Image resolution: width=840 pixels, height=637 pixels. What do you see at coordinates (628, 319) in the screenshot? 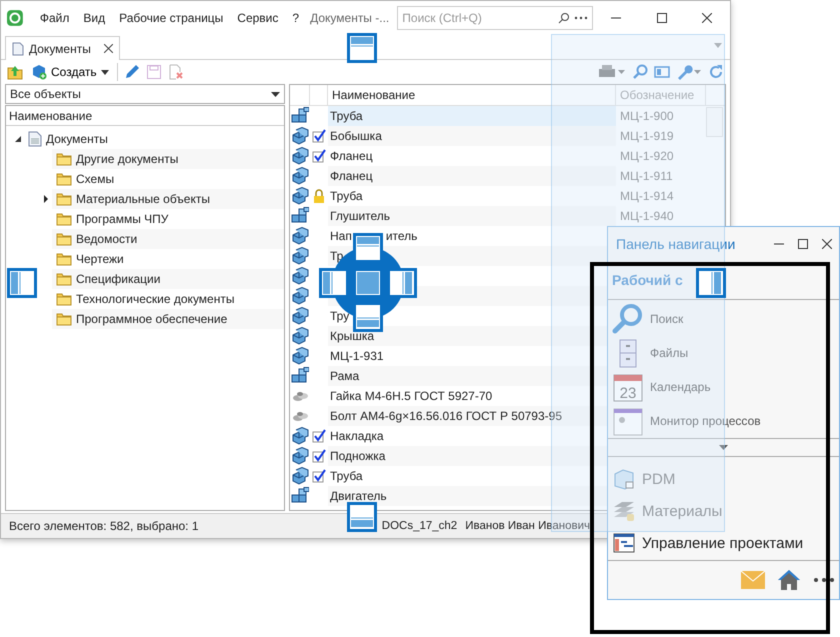
I see `magnifier-icon` at bounding box center [628, 319].